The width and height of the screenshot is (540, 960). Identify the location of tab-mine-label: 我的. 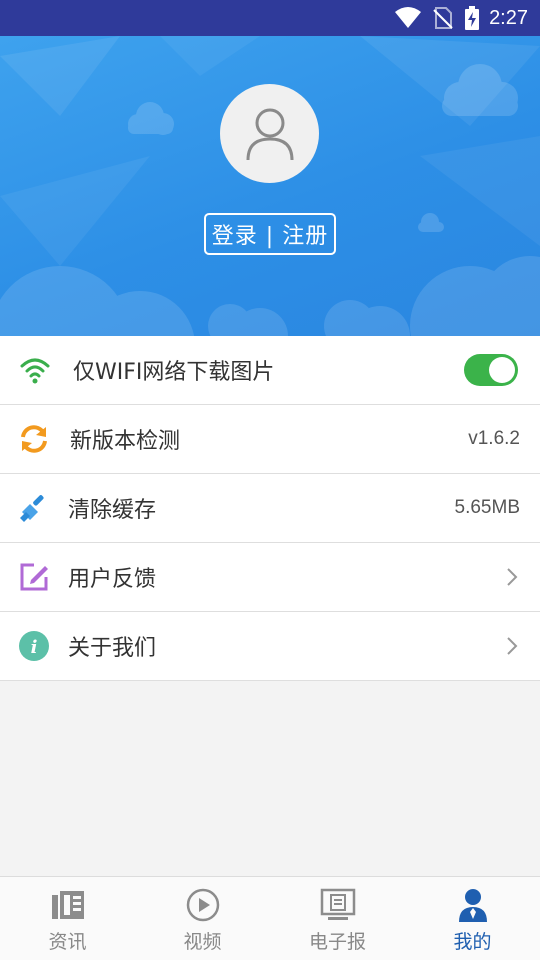
(472, 942).